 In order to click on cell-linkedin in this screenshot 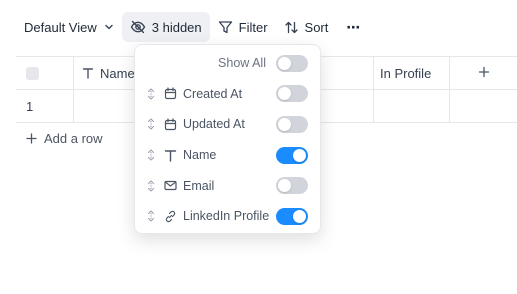, I will do `click(412, 106)`.